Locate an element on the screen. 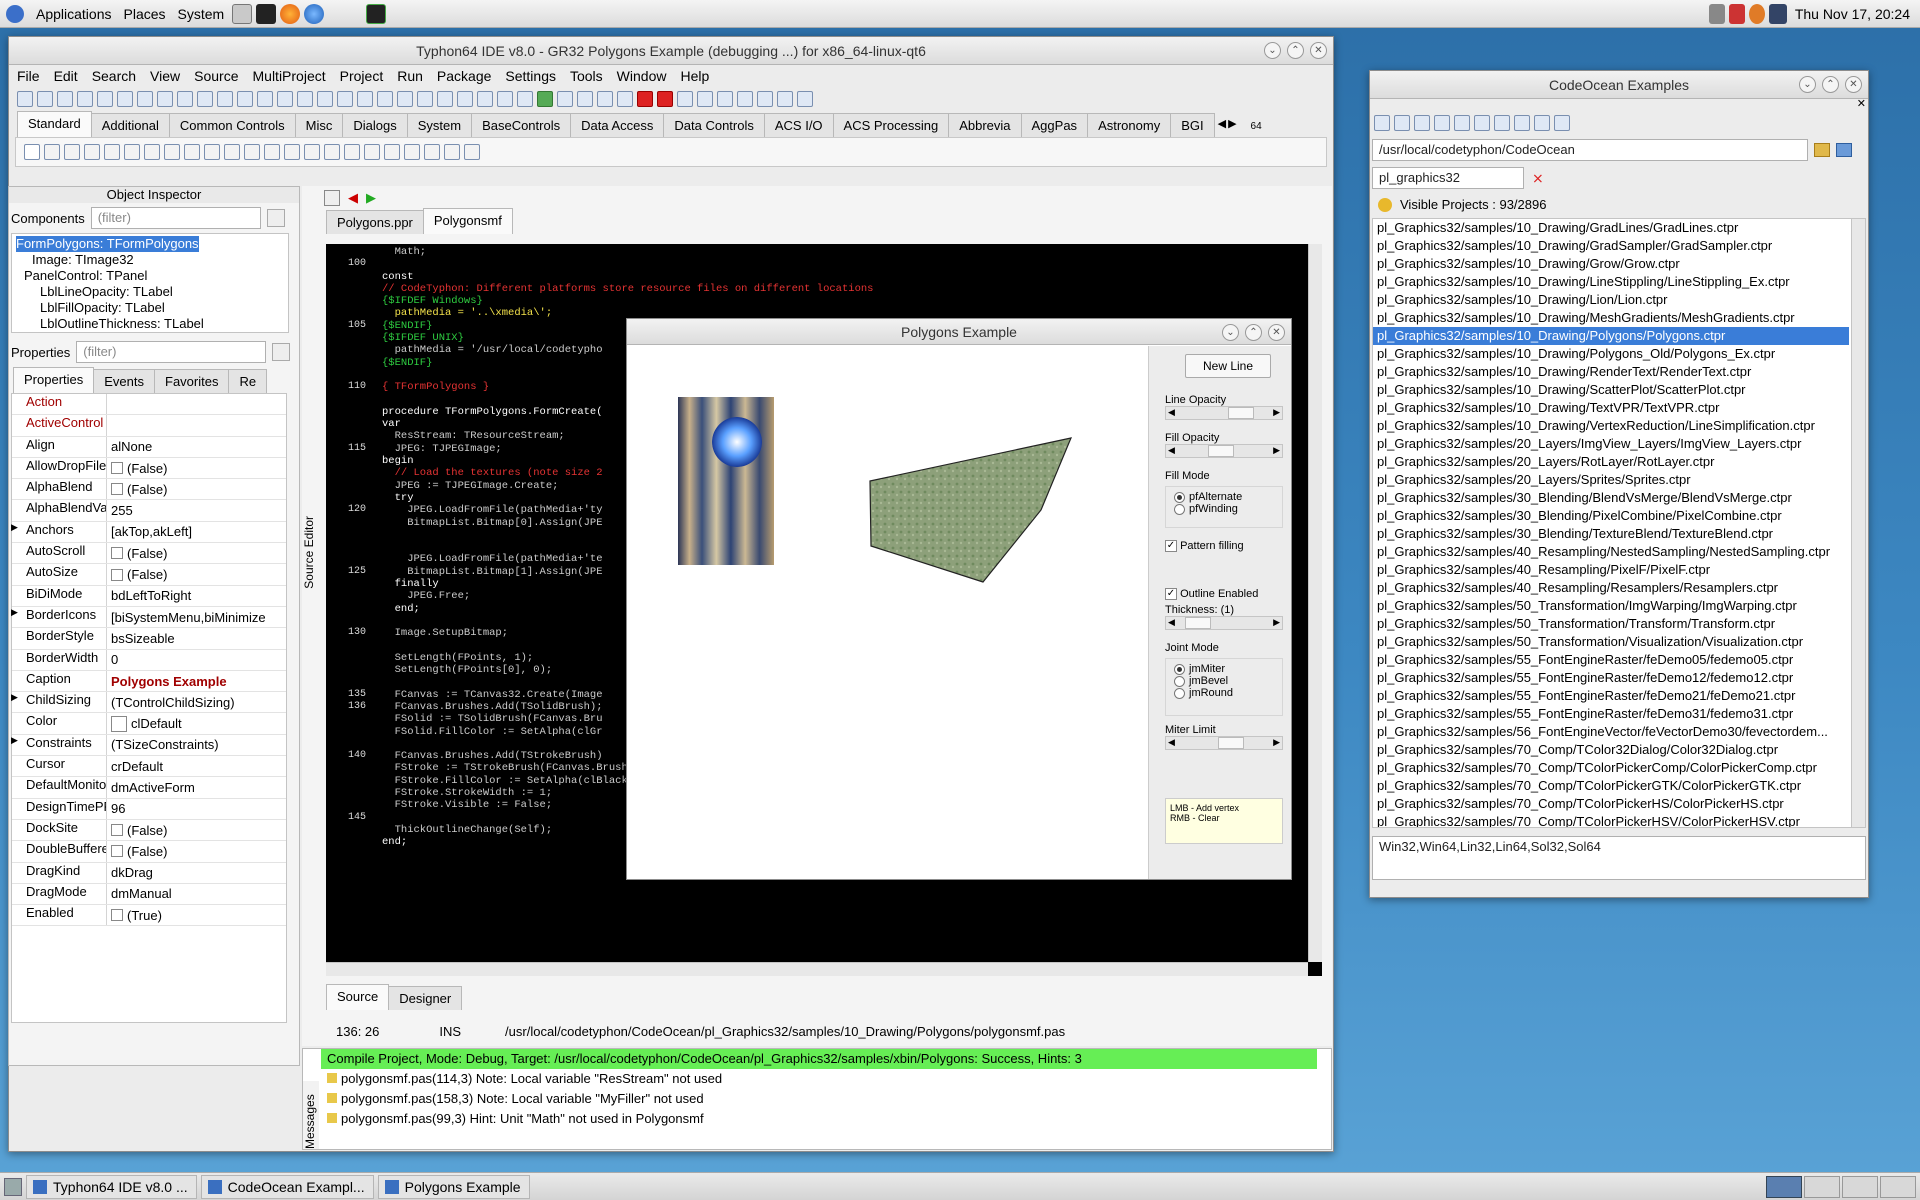 The image size is (1920, 1200). property-row: BorderWidth 0 is located at coordinates (149, 660).